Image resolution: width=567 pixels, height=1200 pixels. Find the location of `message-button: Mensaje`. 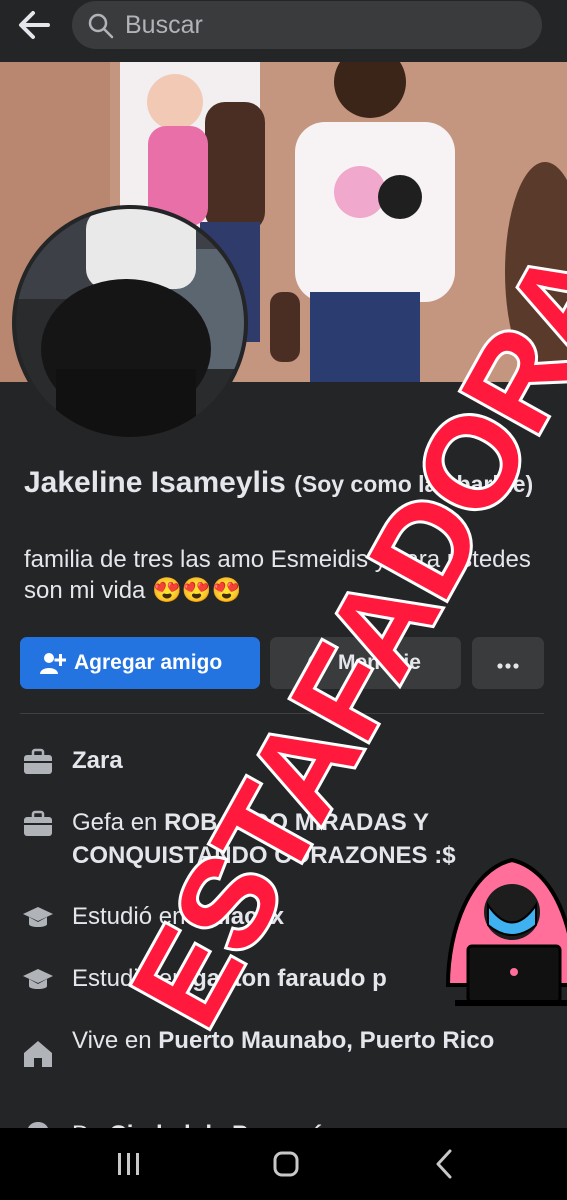

message-button: Mensaje is located at coordinates (365, 663).